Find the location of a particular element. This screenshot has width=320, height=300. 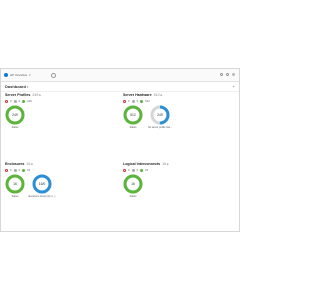

user-icon is located at coordinates (233, 74).